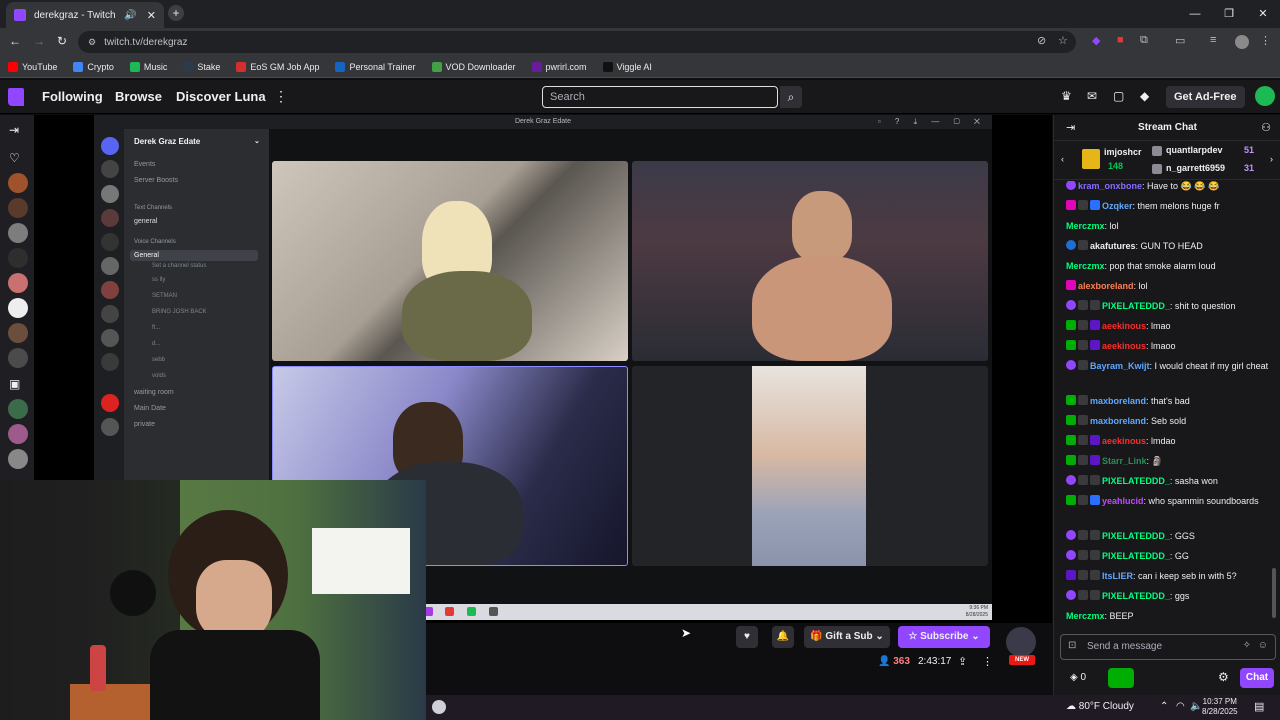  What do you see at coordinates (1118, 96) in the screenshot?
I see `whispers-icon: ▢` at bounding box center [1118, 96].